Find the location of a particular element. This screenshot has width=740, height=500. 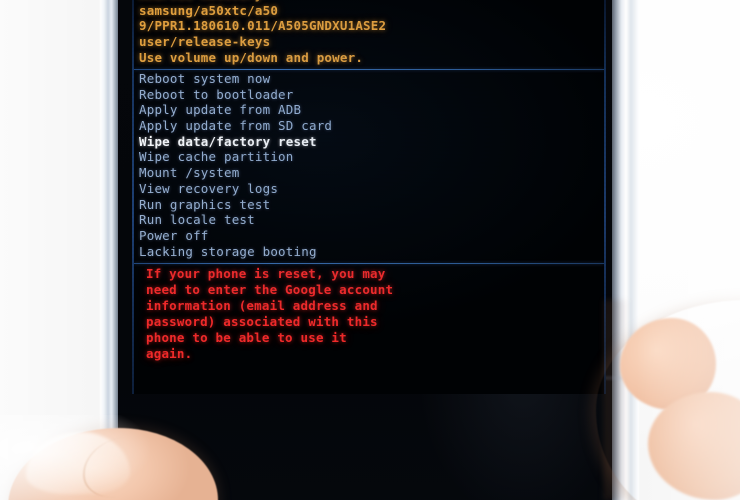

menu-item-lacking-storage-booting: Lacking storage booting is located at coordinates (370, 252).